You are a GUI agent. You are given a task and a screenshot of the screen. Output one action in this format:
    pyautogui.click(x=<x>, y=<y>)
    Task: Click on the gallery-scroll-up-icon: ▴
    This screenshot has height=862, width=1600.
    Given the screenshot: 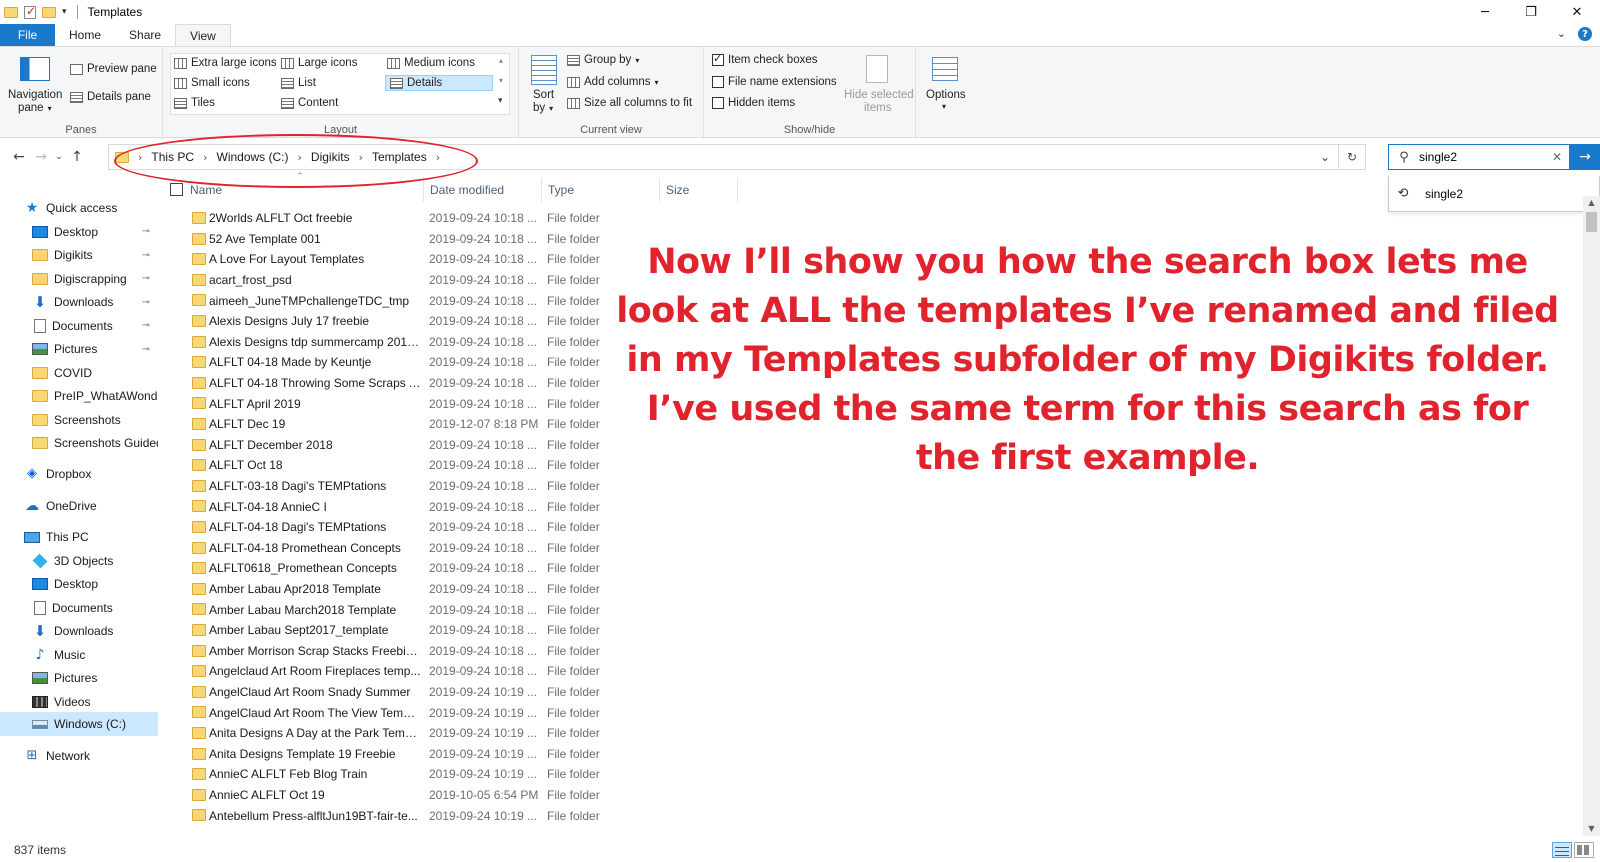 What is the action you would take?
    pyautogui.click(x=501, y=60)
    